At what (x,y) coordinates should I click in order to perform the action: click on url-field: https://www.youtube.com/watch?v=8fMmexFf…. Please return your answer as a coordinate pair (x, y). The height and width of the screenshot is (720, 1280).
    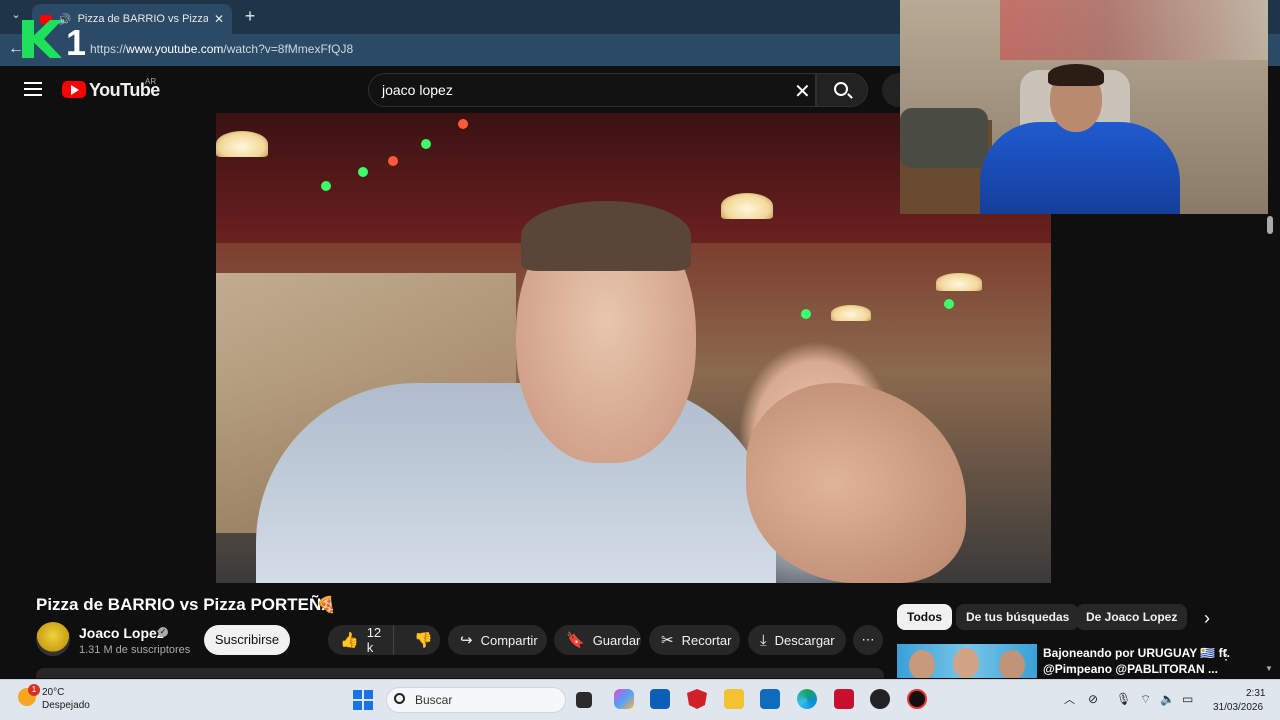
    Looking at the image, I should click on (221, 49).